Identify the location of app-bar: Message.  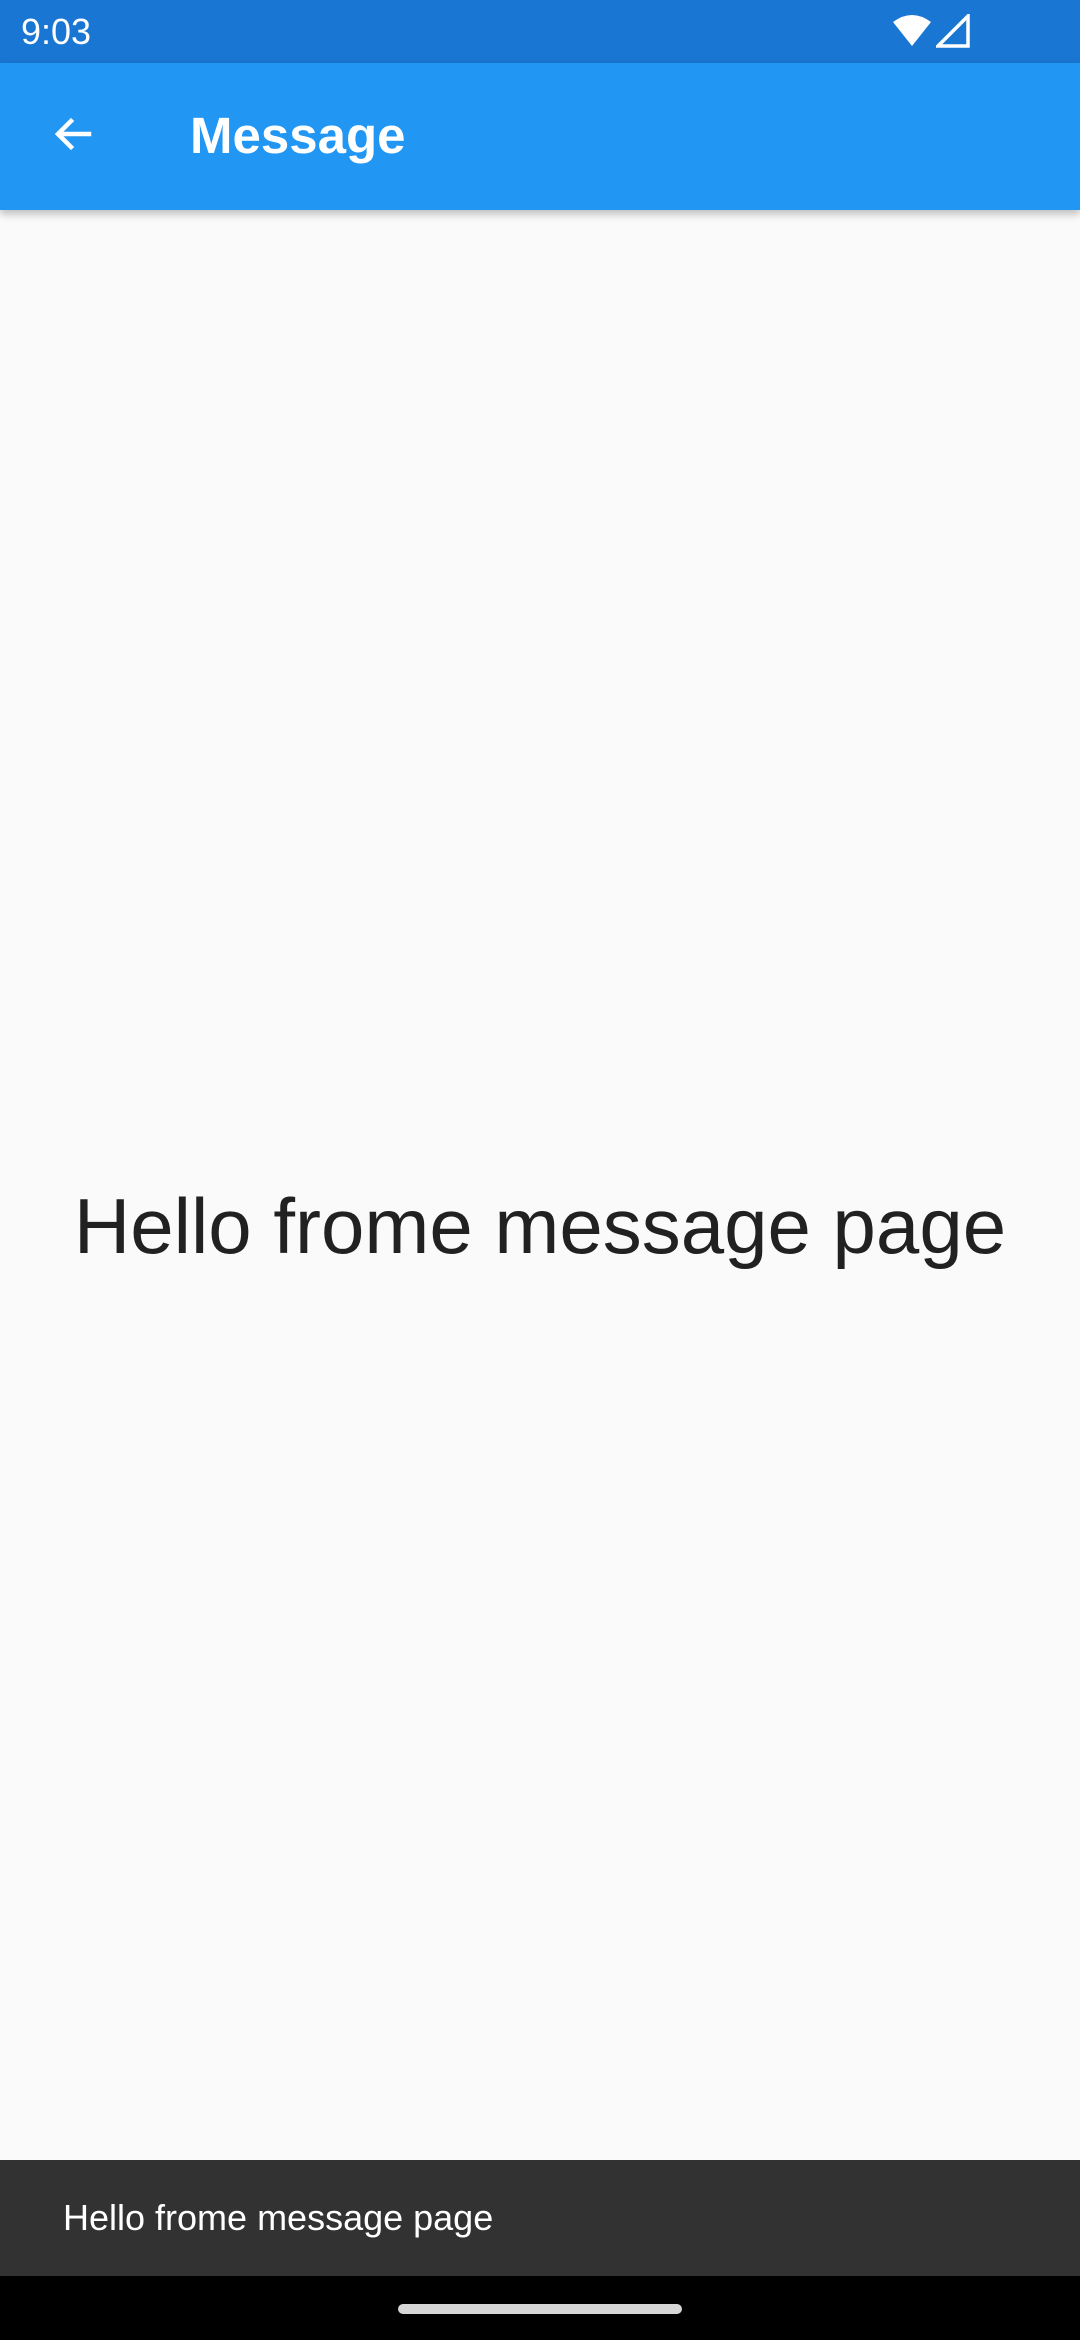
(540, 136).